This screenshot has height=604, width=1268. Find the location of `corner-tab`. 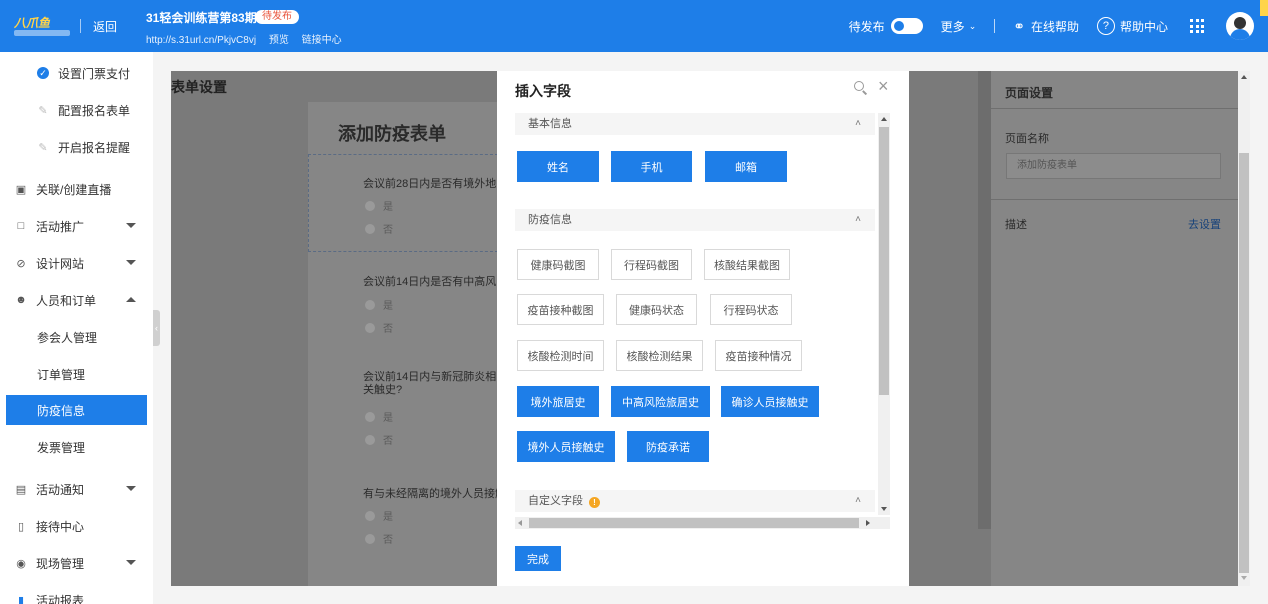

corner-tab is located at coordinates (1264, 8).